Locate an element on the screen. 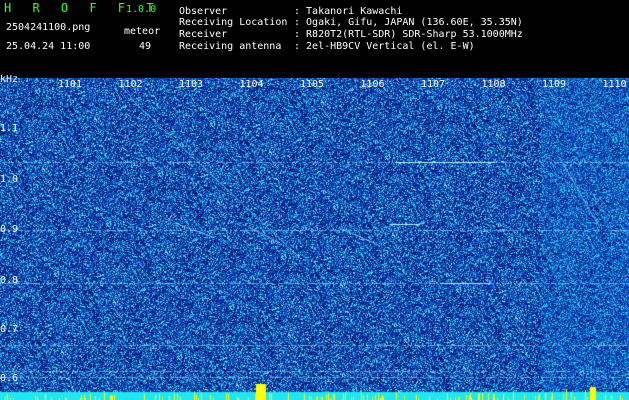 The width and height of the screenshot is (629, 400). y-tick-label: 1.0 is located at coordinates (9, 179).